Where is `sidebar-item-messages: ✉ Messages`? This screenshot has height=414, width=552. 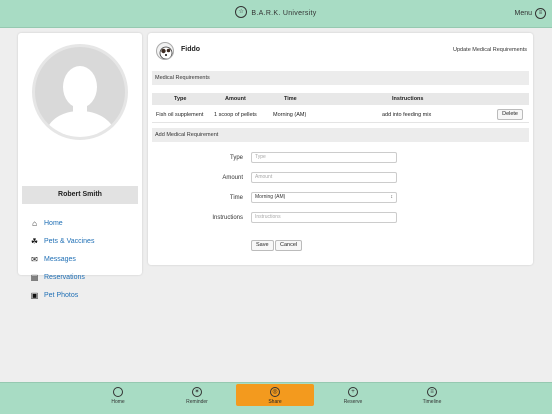 sidebar-item-messages: ✉ Messages is located at coordinates (62, 259).